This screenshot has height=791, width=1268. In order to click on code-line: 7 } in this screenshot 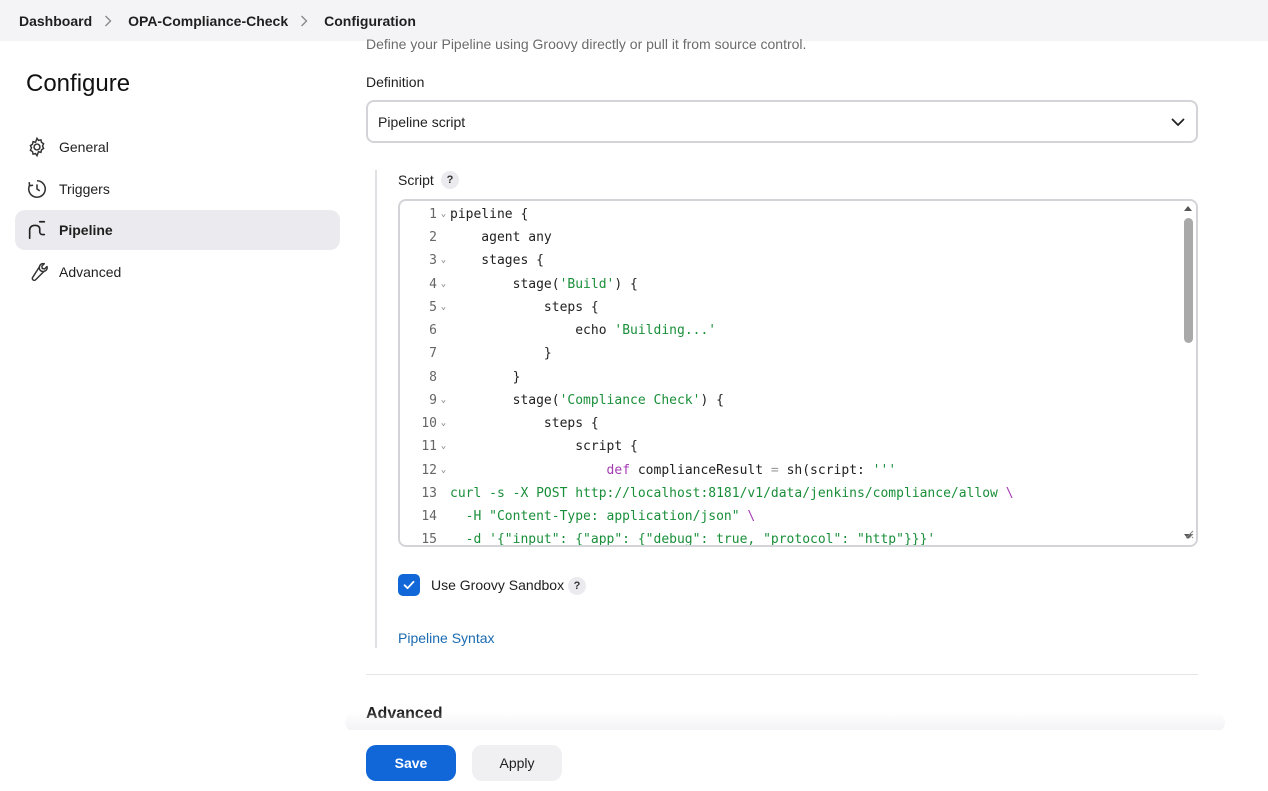, I will do `click(490, 353)`.